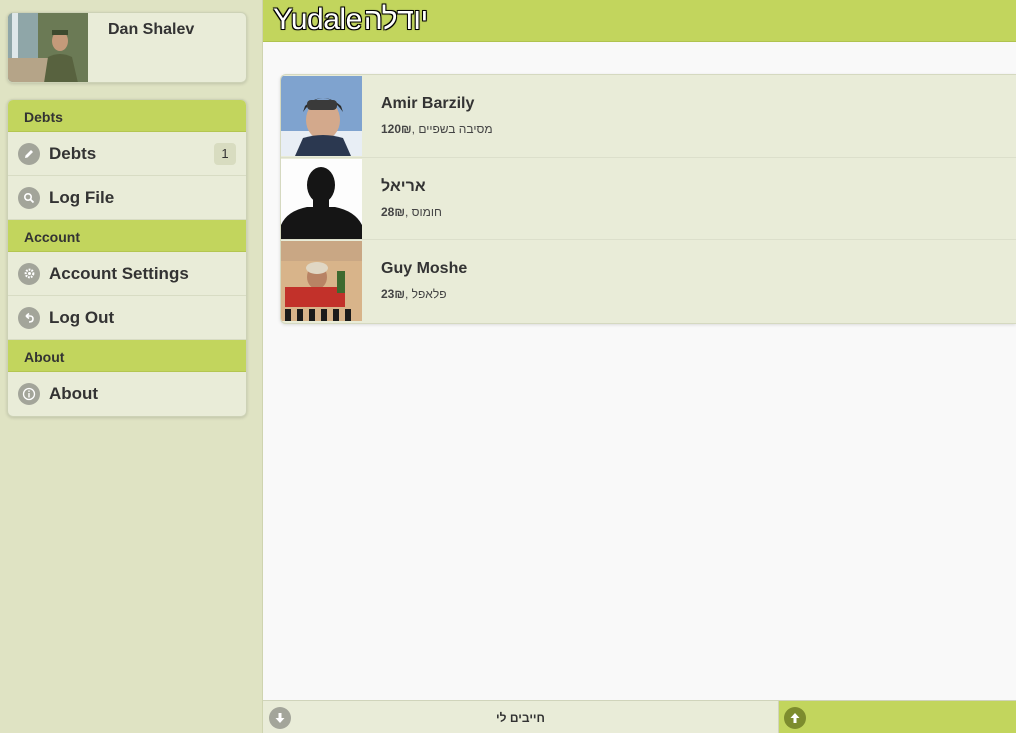 The height and width of the screenshot is (733, 1016). I want to click on profile-avatar, so click(48, 47).